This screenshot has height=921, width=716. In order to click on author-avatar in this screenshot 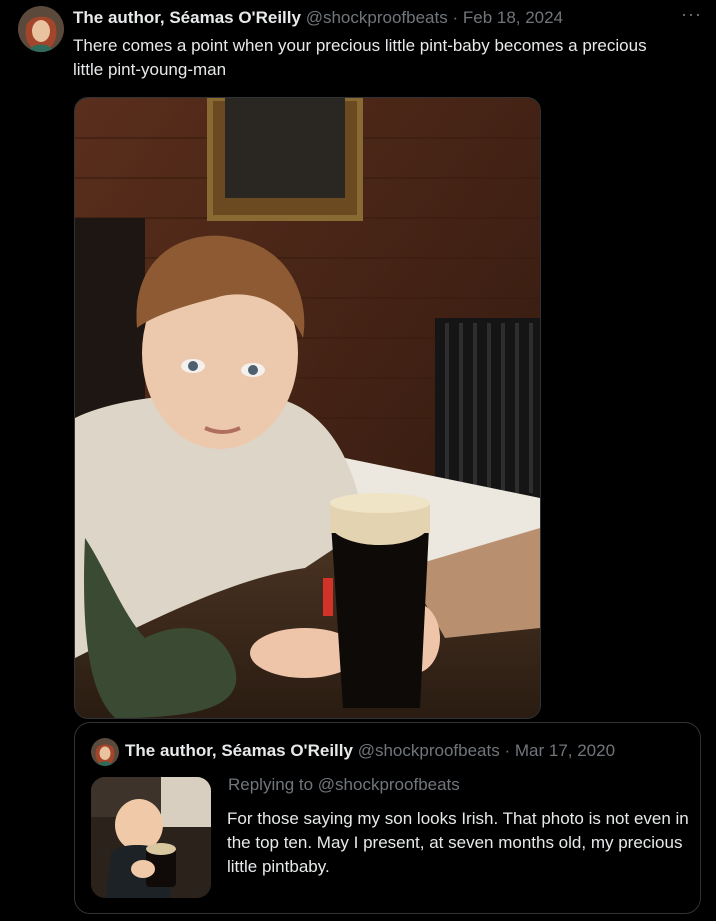, I will do `click(41, 29)`.